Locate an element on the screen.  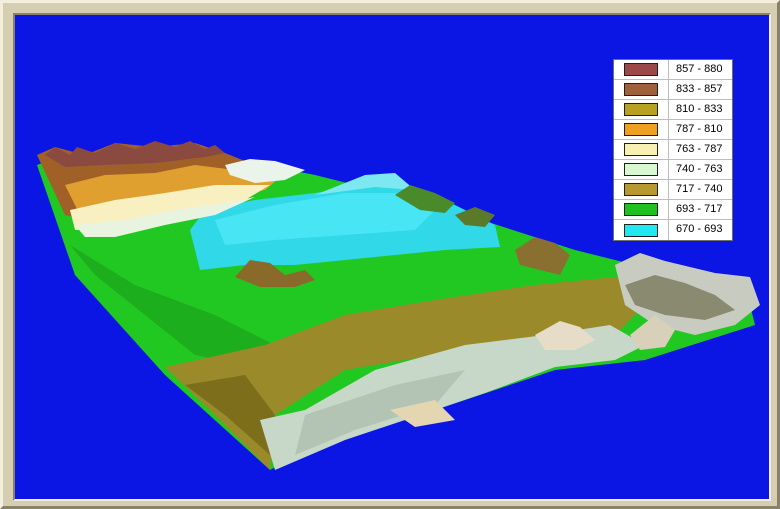
legend-entry: 833 - 857 is located at coordinates (673, 90).